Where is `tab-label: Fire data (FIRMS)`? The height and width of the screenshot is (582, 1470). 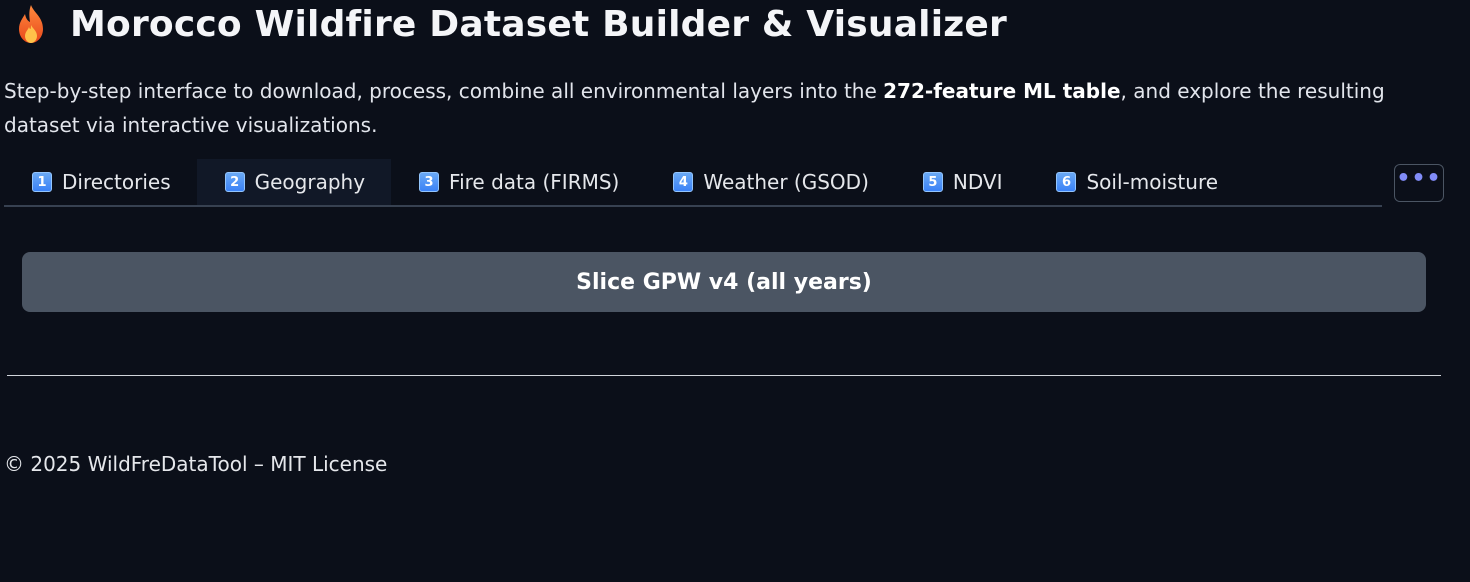 tab-label: Fire data (FIRMS) is located at coordinates (534, 182).